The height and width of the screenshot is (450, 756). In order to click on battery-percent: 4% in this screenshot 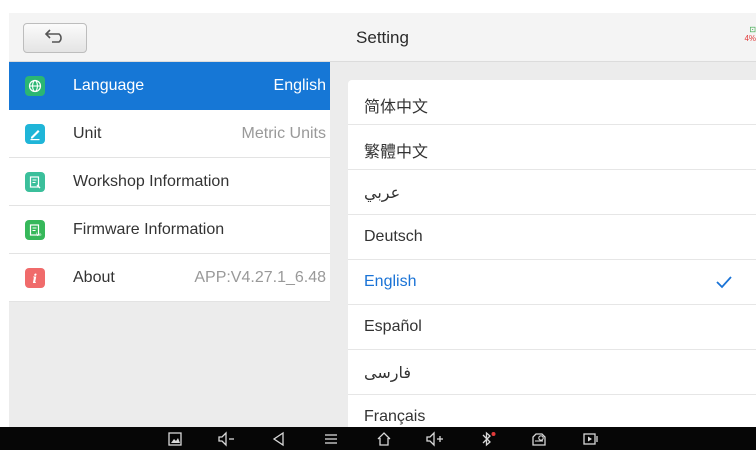, I will do `click(750, 38)`.